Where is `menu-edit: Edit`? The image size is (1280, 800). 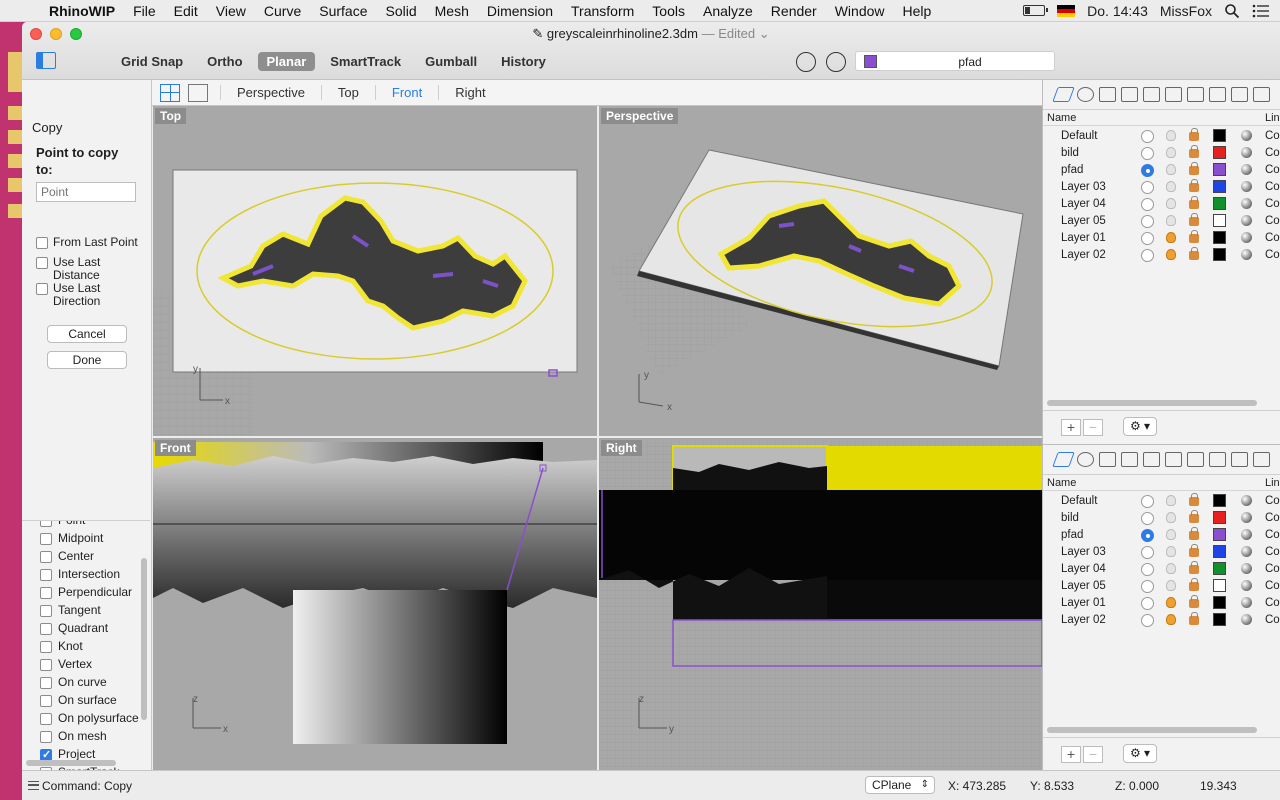
menu-edit: Edit is located at coordinates (186, 11).